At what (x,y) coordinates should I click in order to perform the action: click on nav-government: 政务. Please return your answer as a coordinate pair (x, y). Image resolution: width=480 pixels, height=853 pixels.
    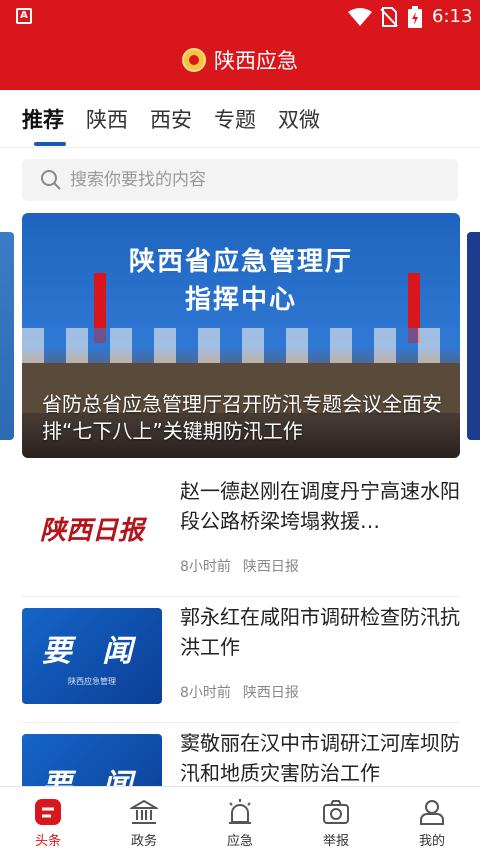
    Looking at the image, I should click on (144, 820).